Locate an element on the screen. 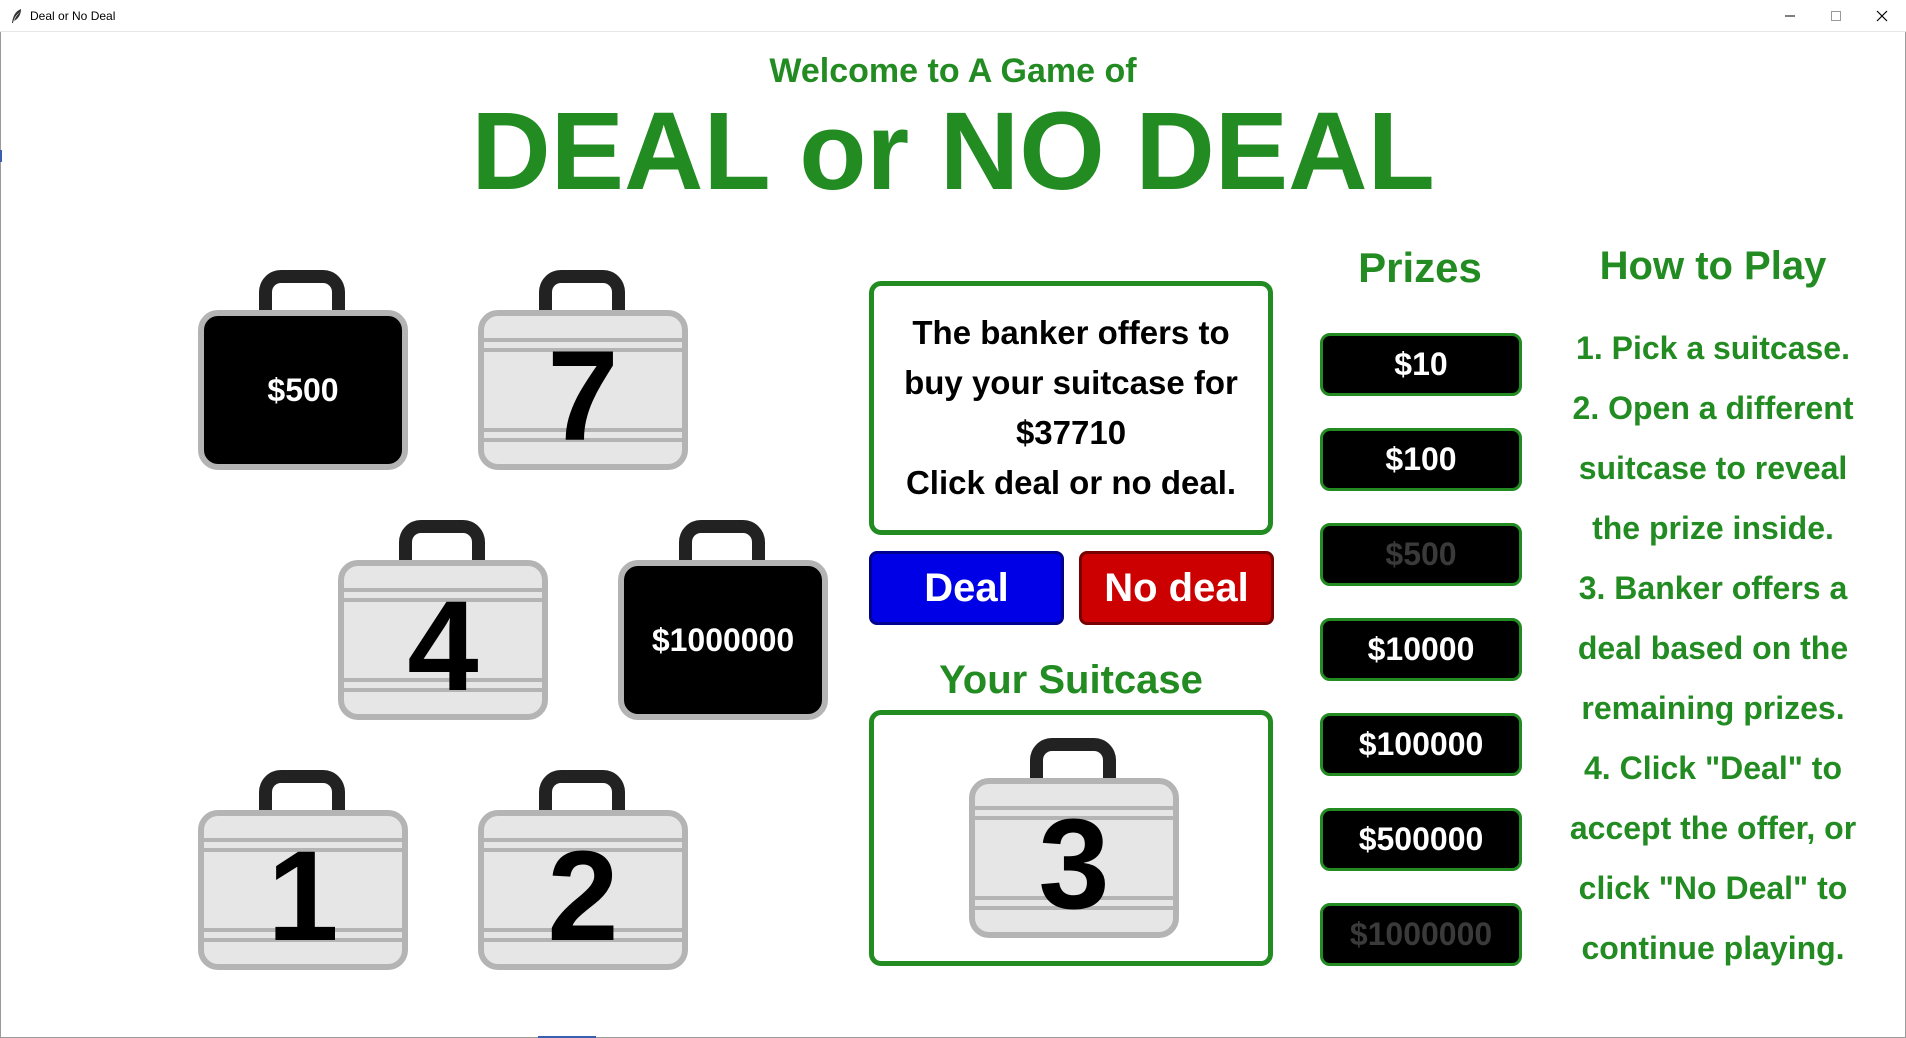  suitcase-label: 2 is located at coordinates (583, 896).